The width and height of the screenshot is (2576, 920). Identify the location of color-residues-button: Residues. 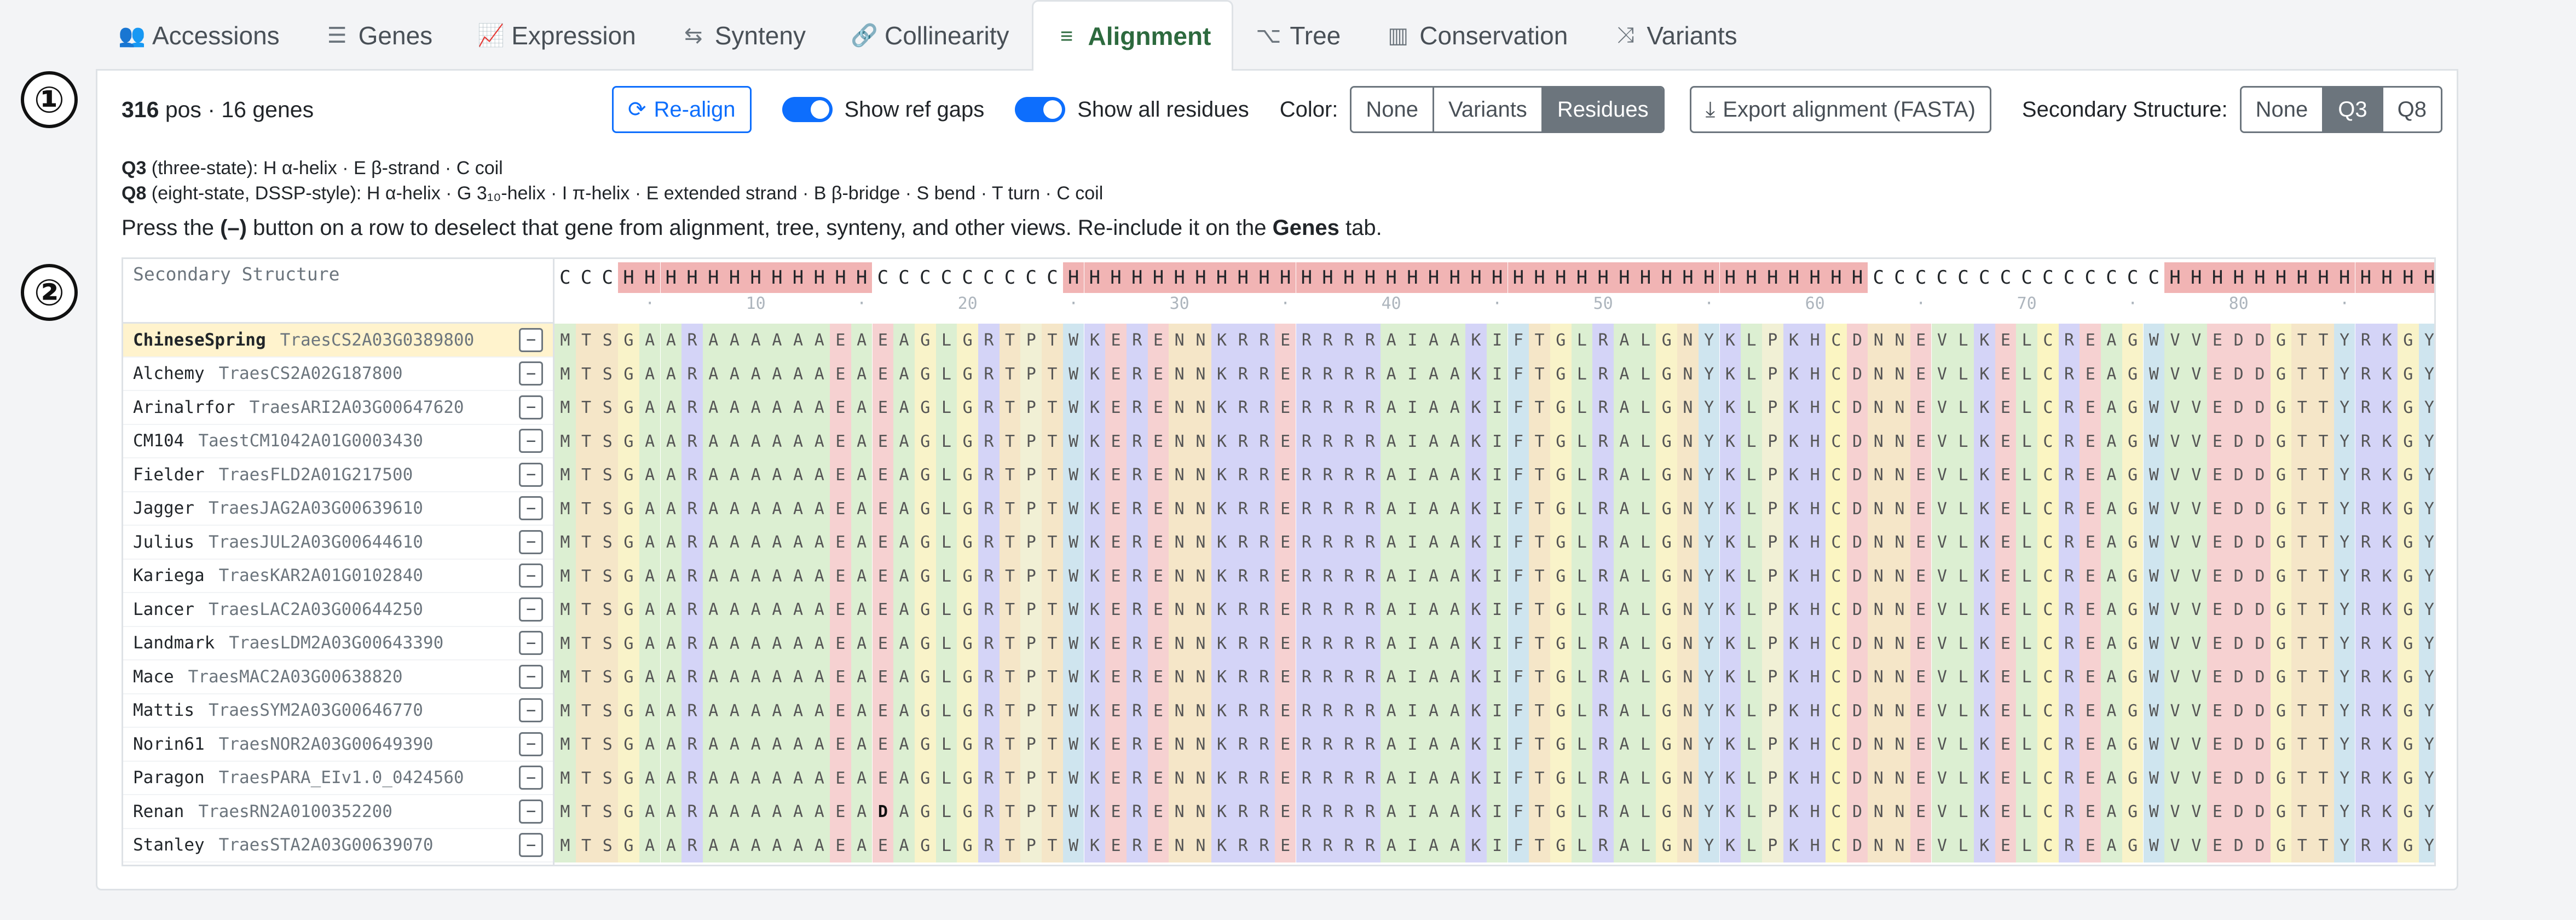
(1602, 110).